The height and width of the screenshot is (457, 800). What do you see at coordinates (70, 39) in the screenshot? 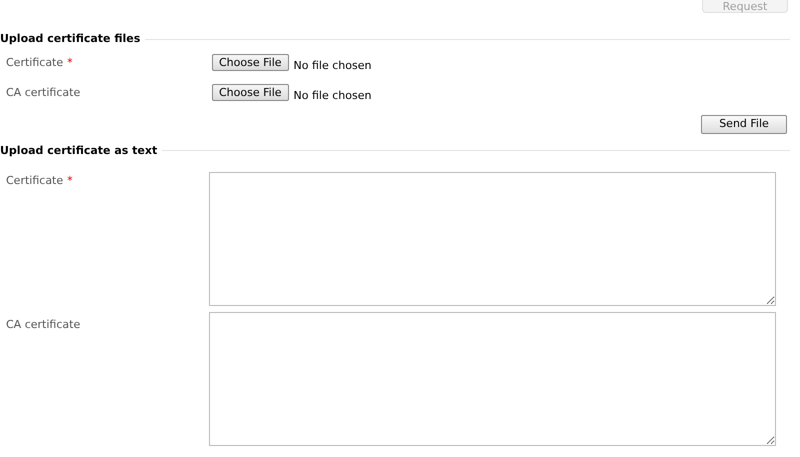
I see `section-heading: Upload certificate files` at bounding box center [70, 39].